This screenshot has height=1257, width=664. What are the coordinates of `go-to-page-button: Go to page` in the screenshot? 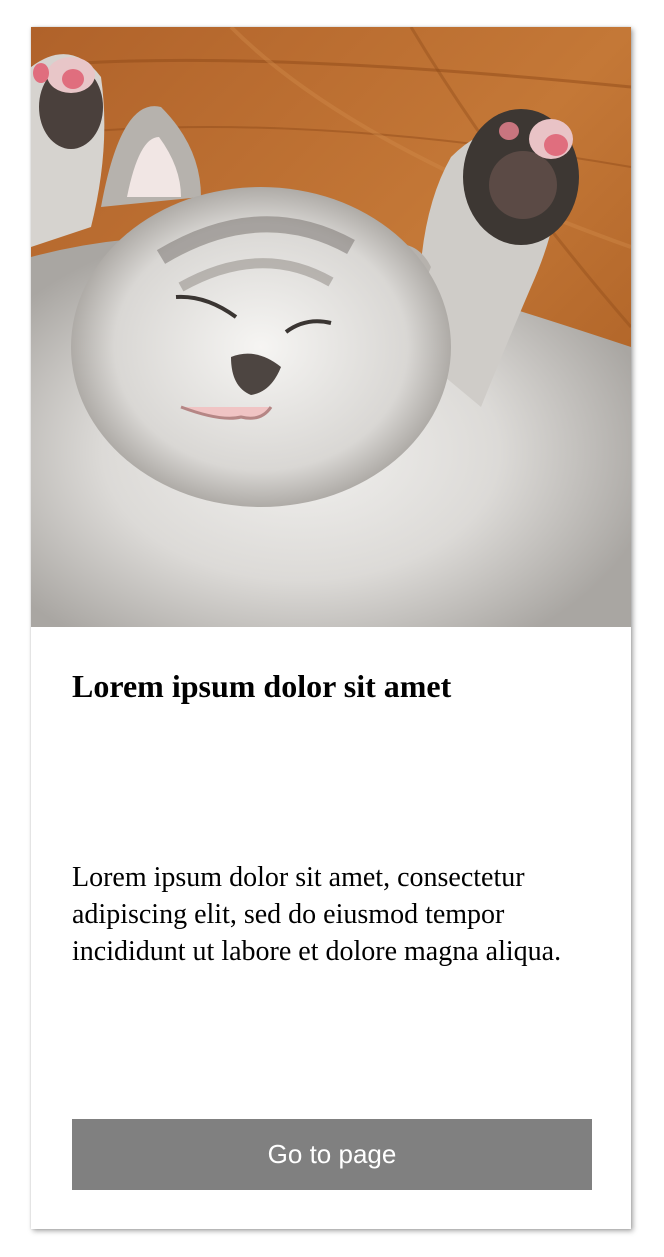 It's located at (332, 1154).